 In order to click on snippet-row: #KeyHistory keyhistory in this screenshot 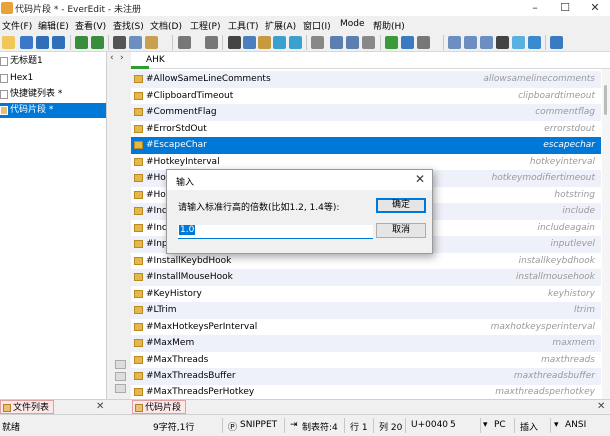, I will do `click(366, 294)`.